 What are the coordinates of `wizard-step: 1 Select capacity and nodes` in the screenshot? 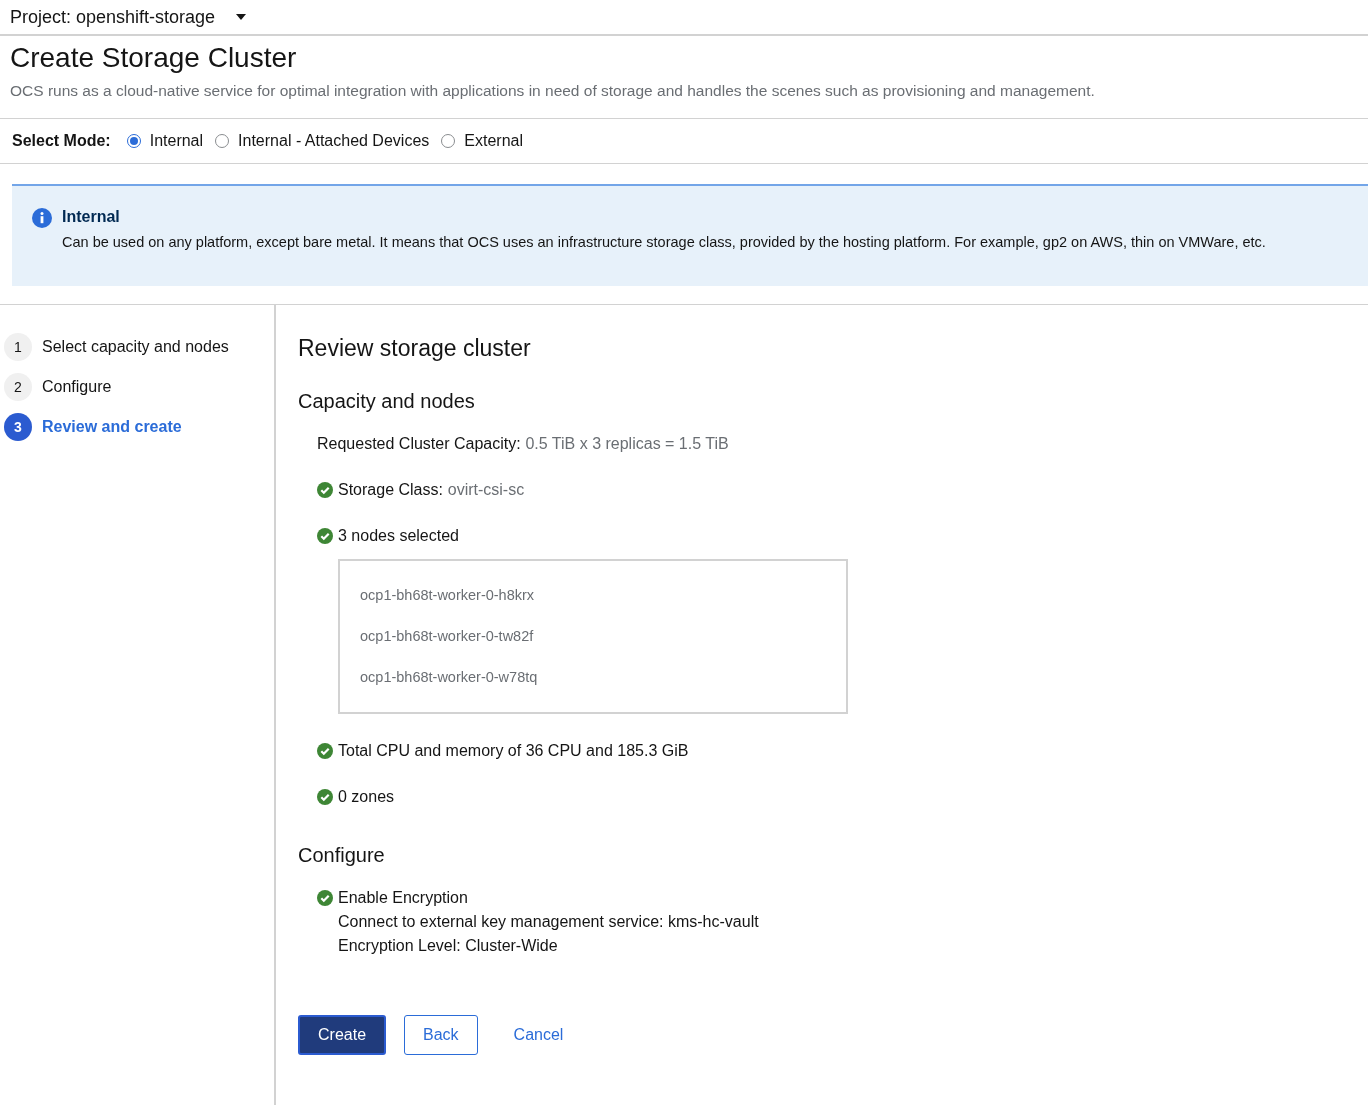 It's located at (137, 347).